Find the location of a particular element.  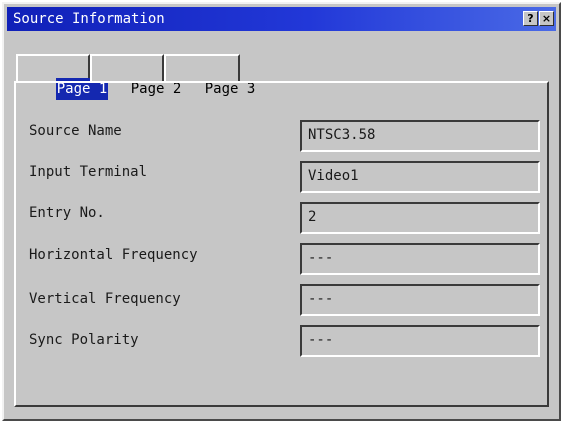

input-terminal-label: Input Terminal is located at coordinates (88, 172).